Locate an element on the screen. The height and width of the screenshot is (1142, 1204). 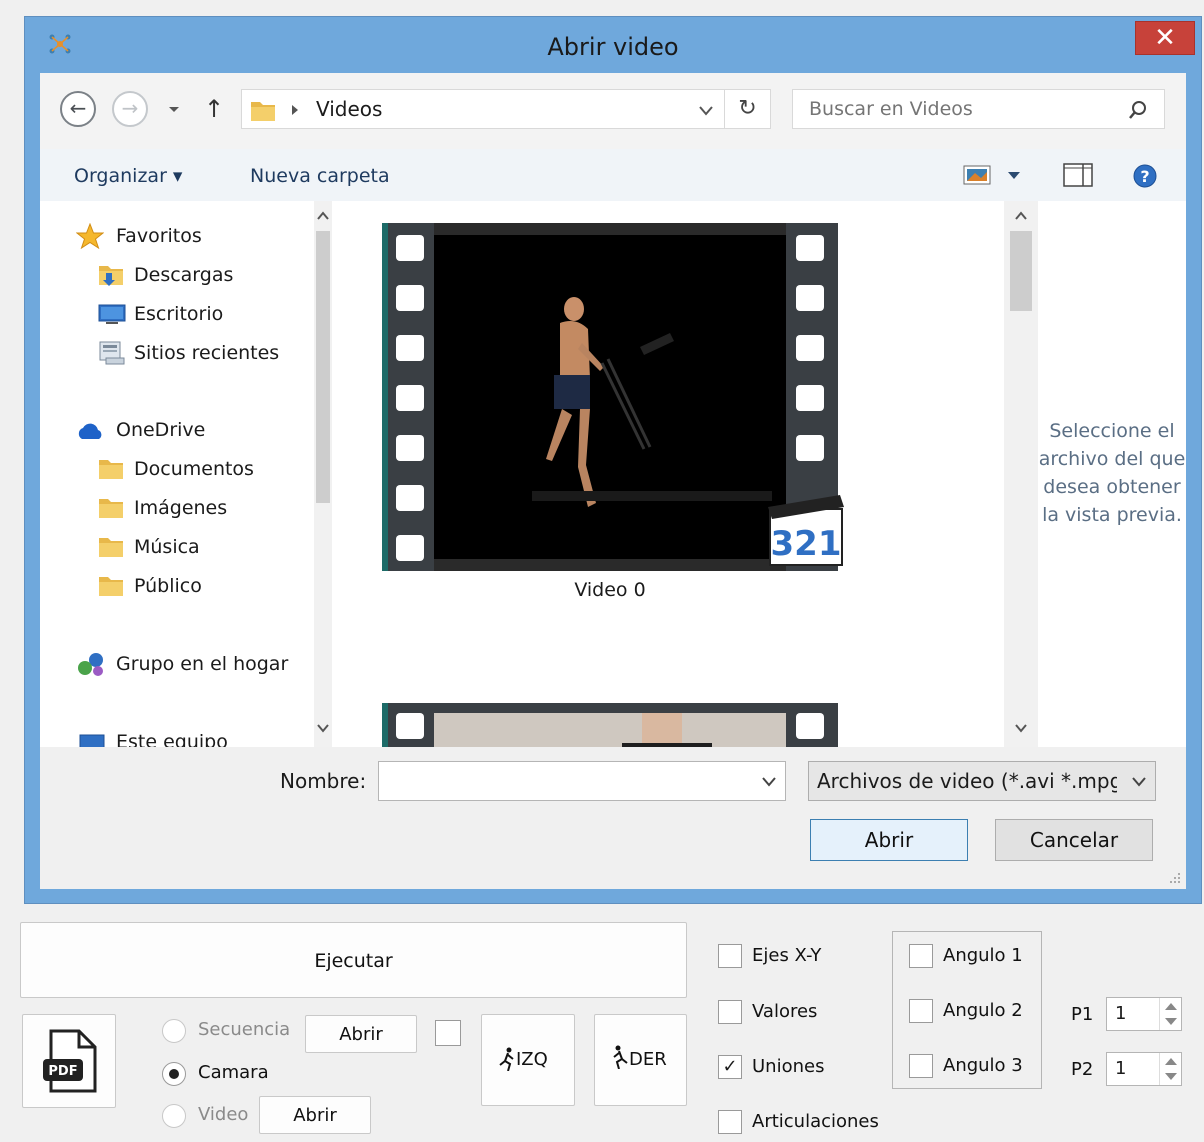
source-sequence-option: Secuencia is located at coordinates (232, 1031).